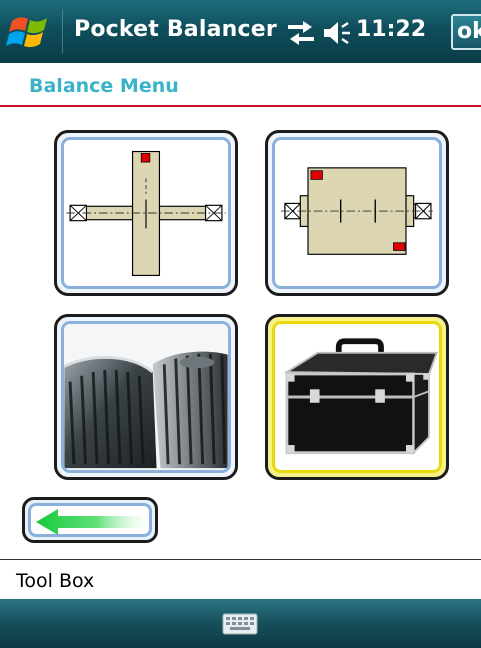 The width and height of the screenshot is (481, 648). Describe the element at coordinates (301, 33) in the screenshot. I see `connectivity-icon` at that location.